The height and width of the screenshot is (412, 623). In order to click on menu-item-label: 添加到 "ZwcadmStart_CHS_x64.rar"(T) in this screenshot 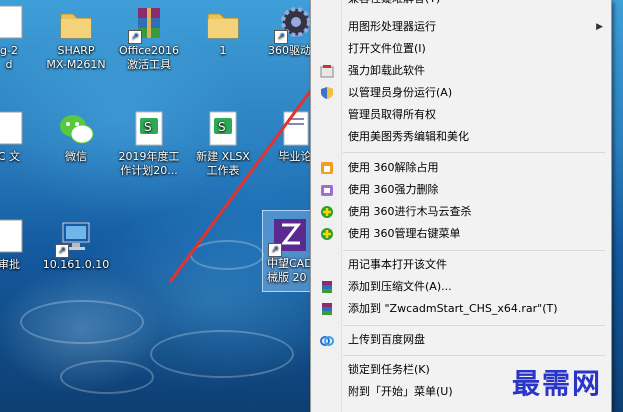, I will do `click(453, 308)`.